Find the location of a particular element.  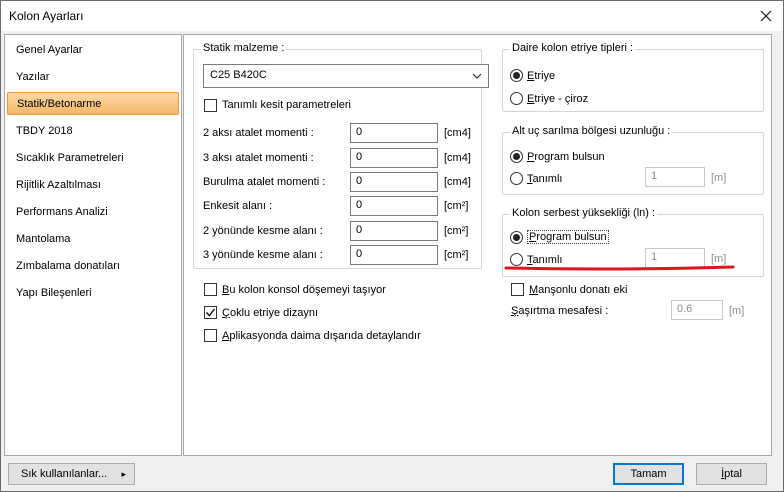

window-title: Kolon Ayarları is located at coordinates (46, 16).